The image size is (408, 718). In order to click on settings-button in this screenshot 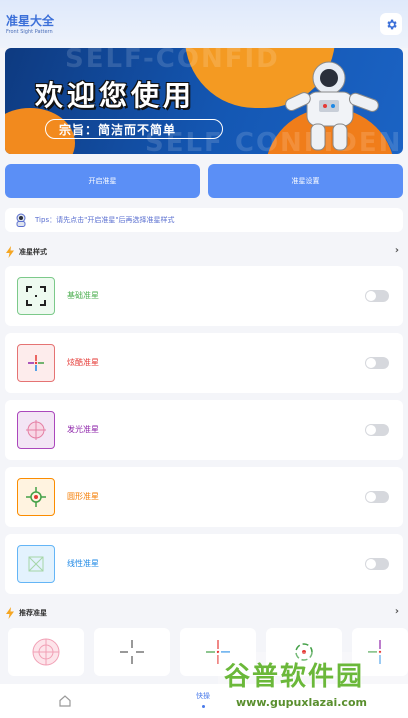, I will do `click(391, 24)`.